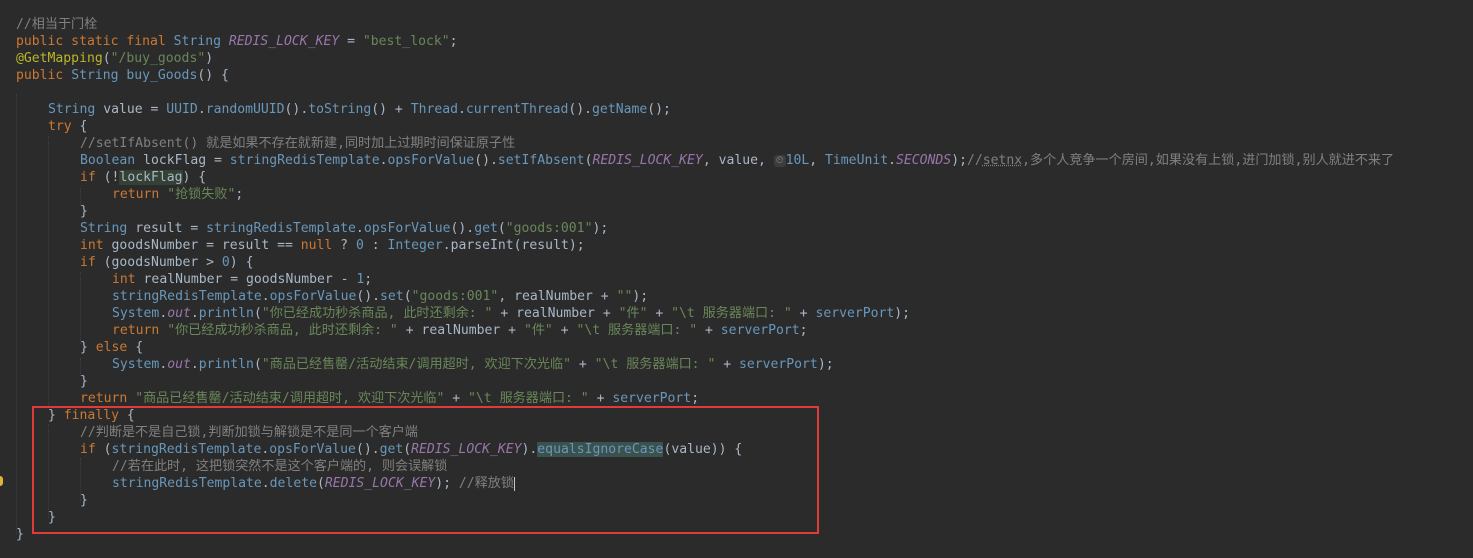 This screenshot has width=1473, height=558. I want to click on code-line: } else {, so click(111, 347).